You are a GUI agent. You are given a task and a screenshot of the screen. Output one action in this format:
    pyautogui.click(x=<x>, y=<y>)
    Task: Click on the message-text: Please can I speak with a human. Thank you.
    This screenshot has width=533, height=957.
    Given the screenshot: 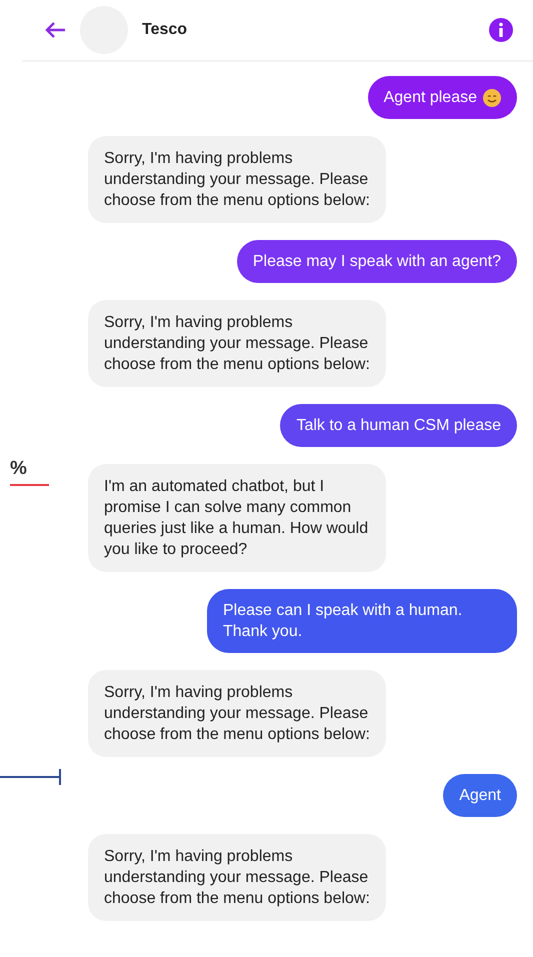 What is the action you would take?
    pyautogui.click(x=343, y=621)
    